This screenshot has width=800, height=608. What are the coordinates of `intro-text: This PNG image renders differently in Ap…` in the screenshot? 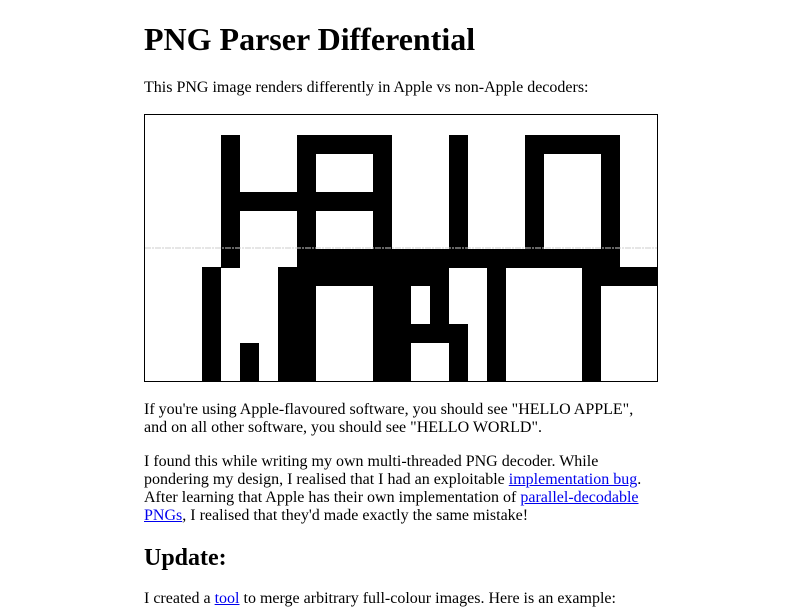 It's located at (366, 87).